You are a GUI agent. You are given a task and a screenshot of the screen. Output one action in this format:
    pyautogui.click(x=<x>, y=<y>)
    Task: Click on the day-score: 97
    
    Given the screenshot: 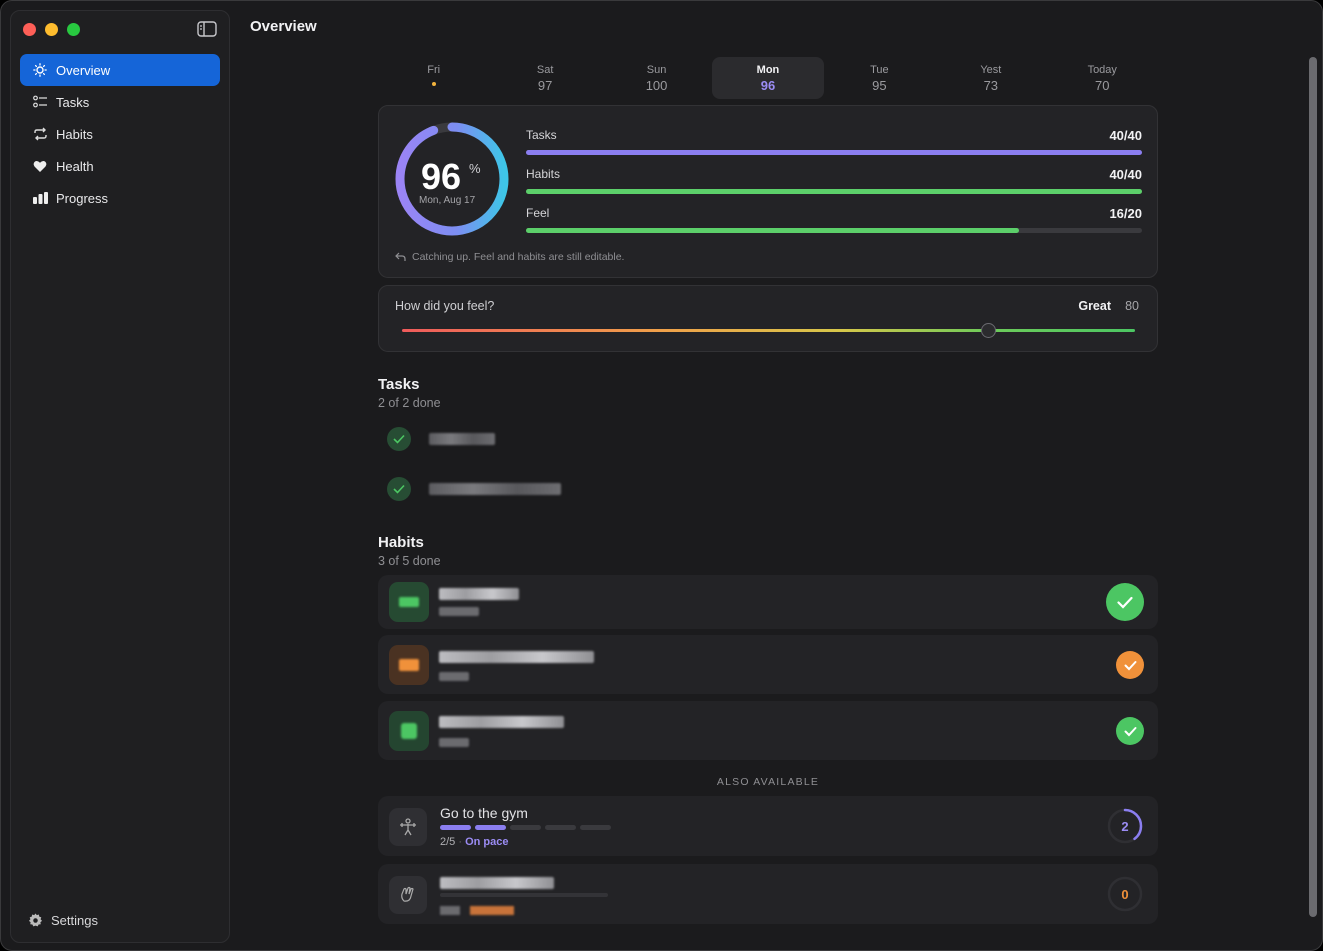 What is the action you would take?
    pyautogui.click(x=545, y=85)
    